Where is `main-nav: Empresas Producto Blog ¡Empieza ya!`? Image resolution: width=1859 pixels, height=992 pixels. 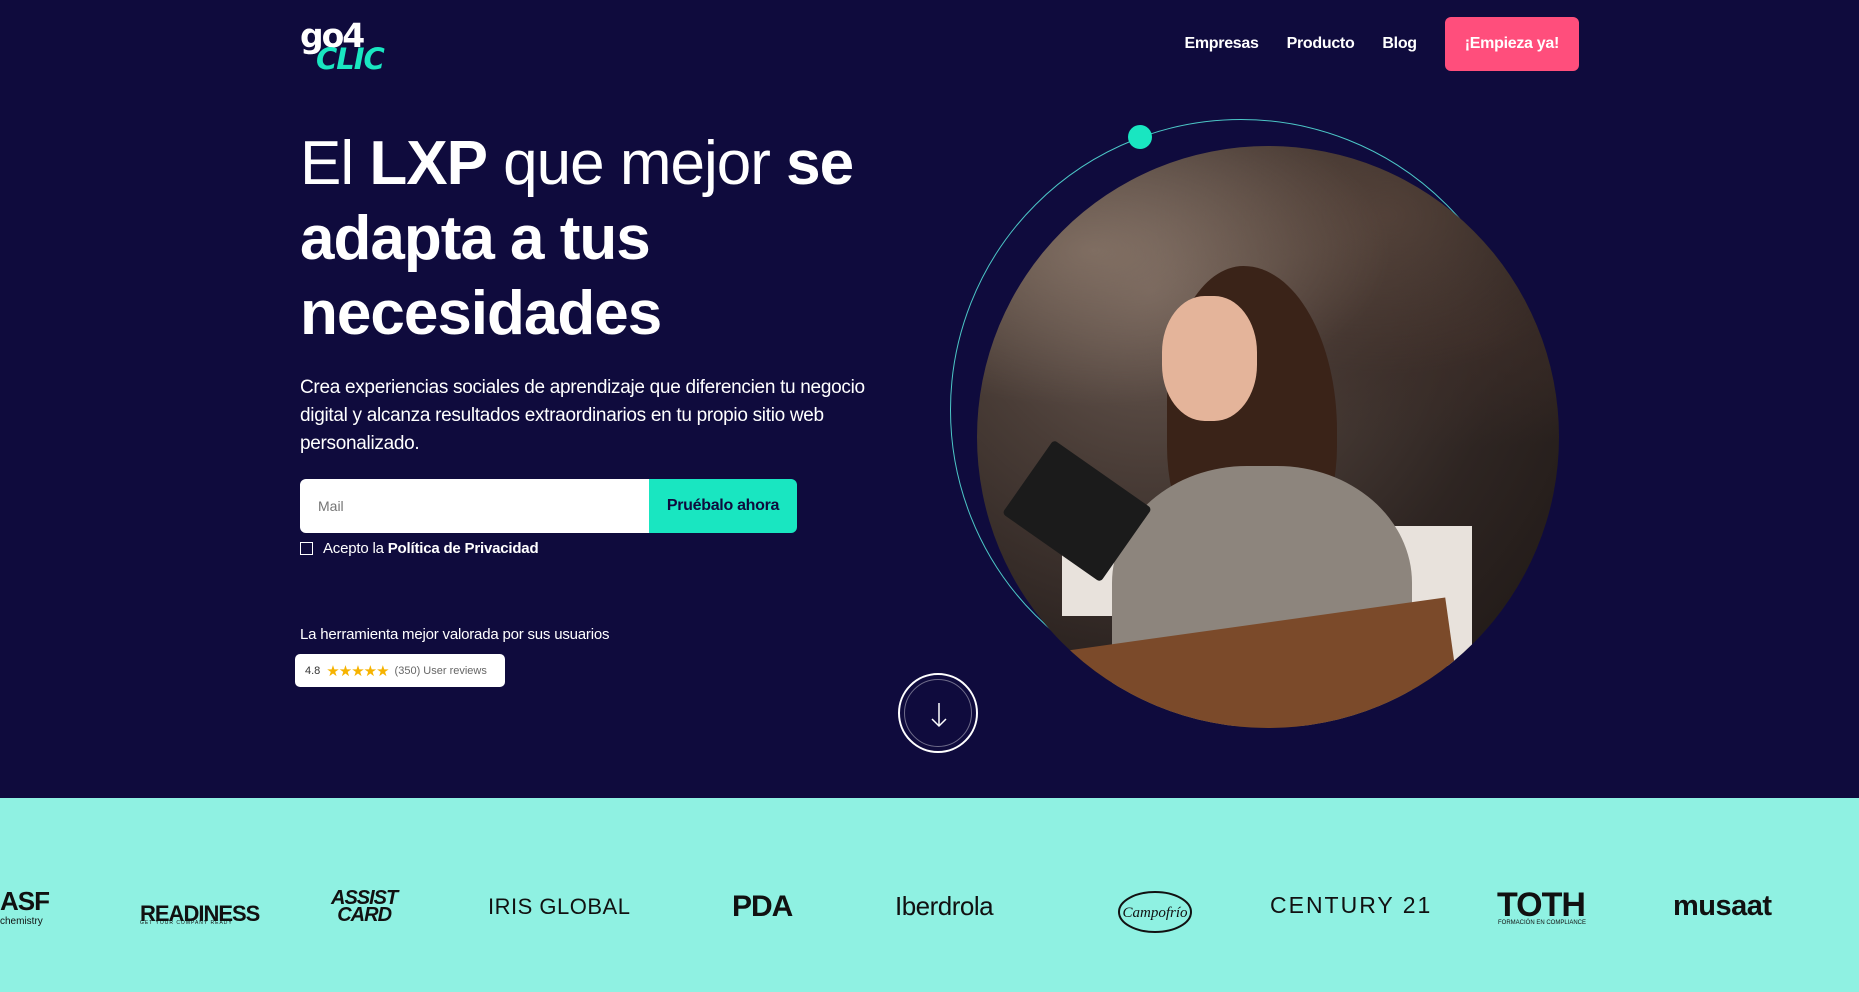
main-nav: Empresas Producto Blog ¡Empieza ya! is located at coordinates (1368, 44).